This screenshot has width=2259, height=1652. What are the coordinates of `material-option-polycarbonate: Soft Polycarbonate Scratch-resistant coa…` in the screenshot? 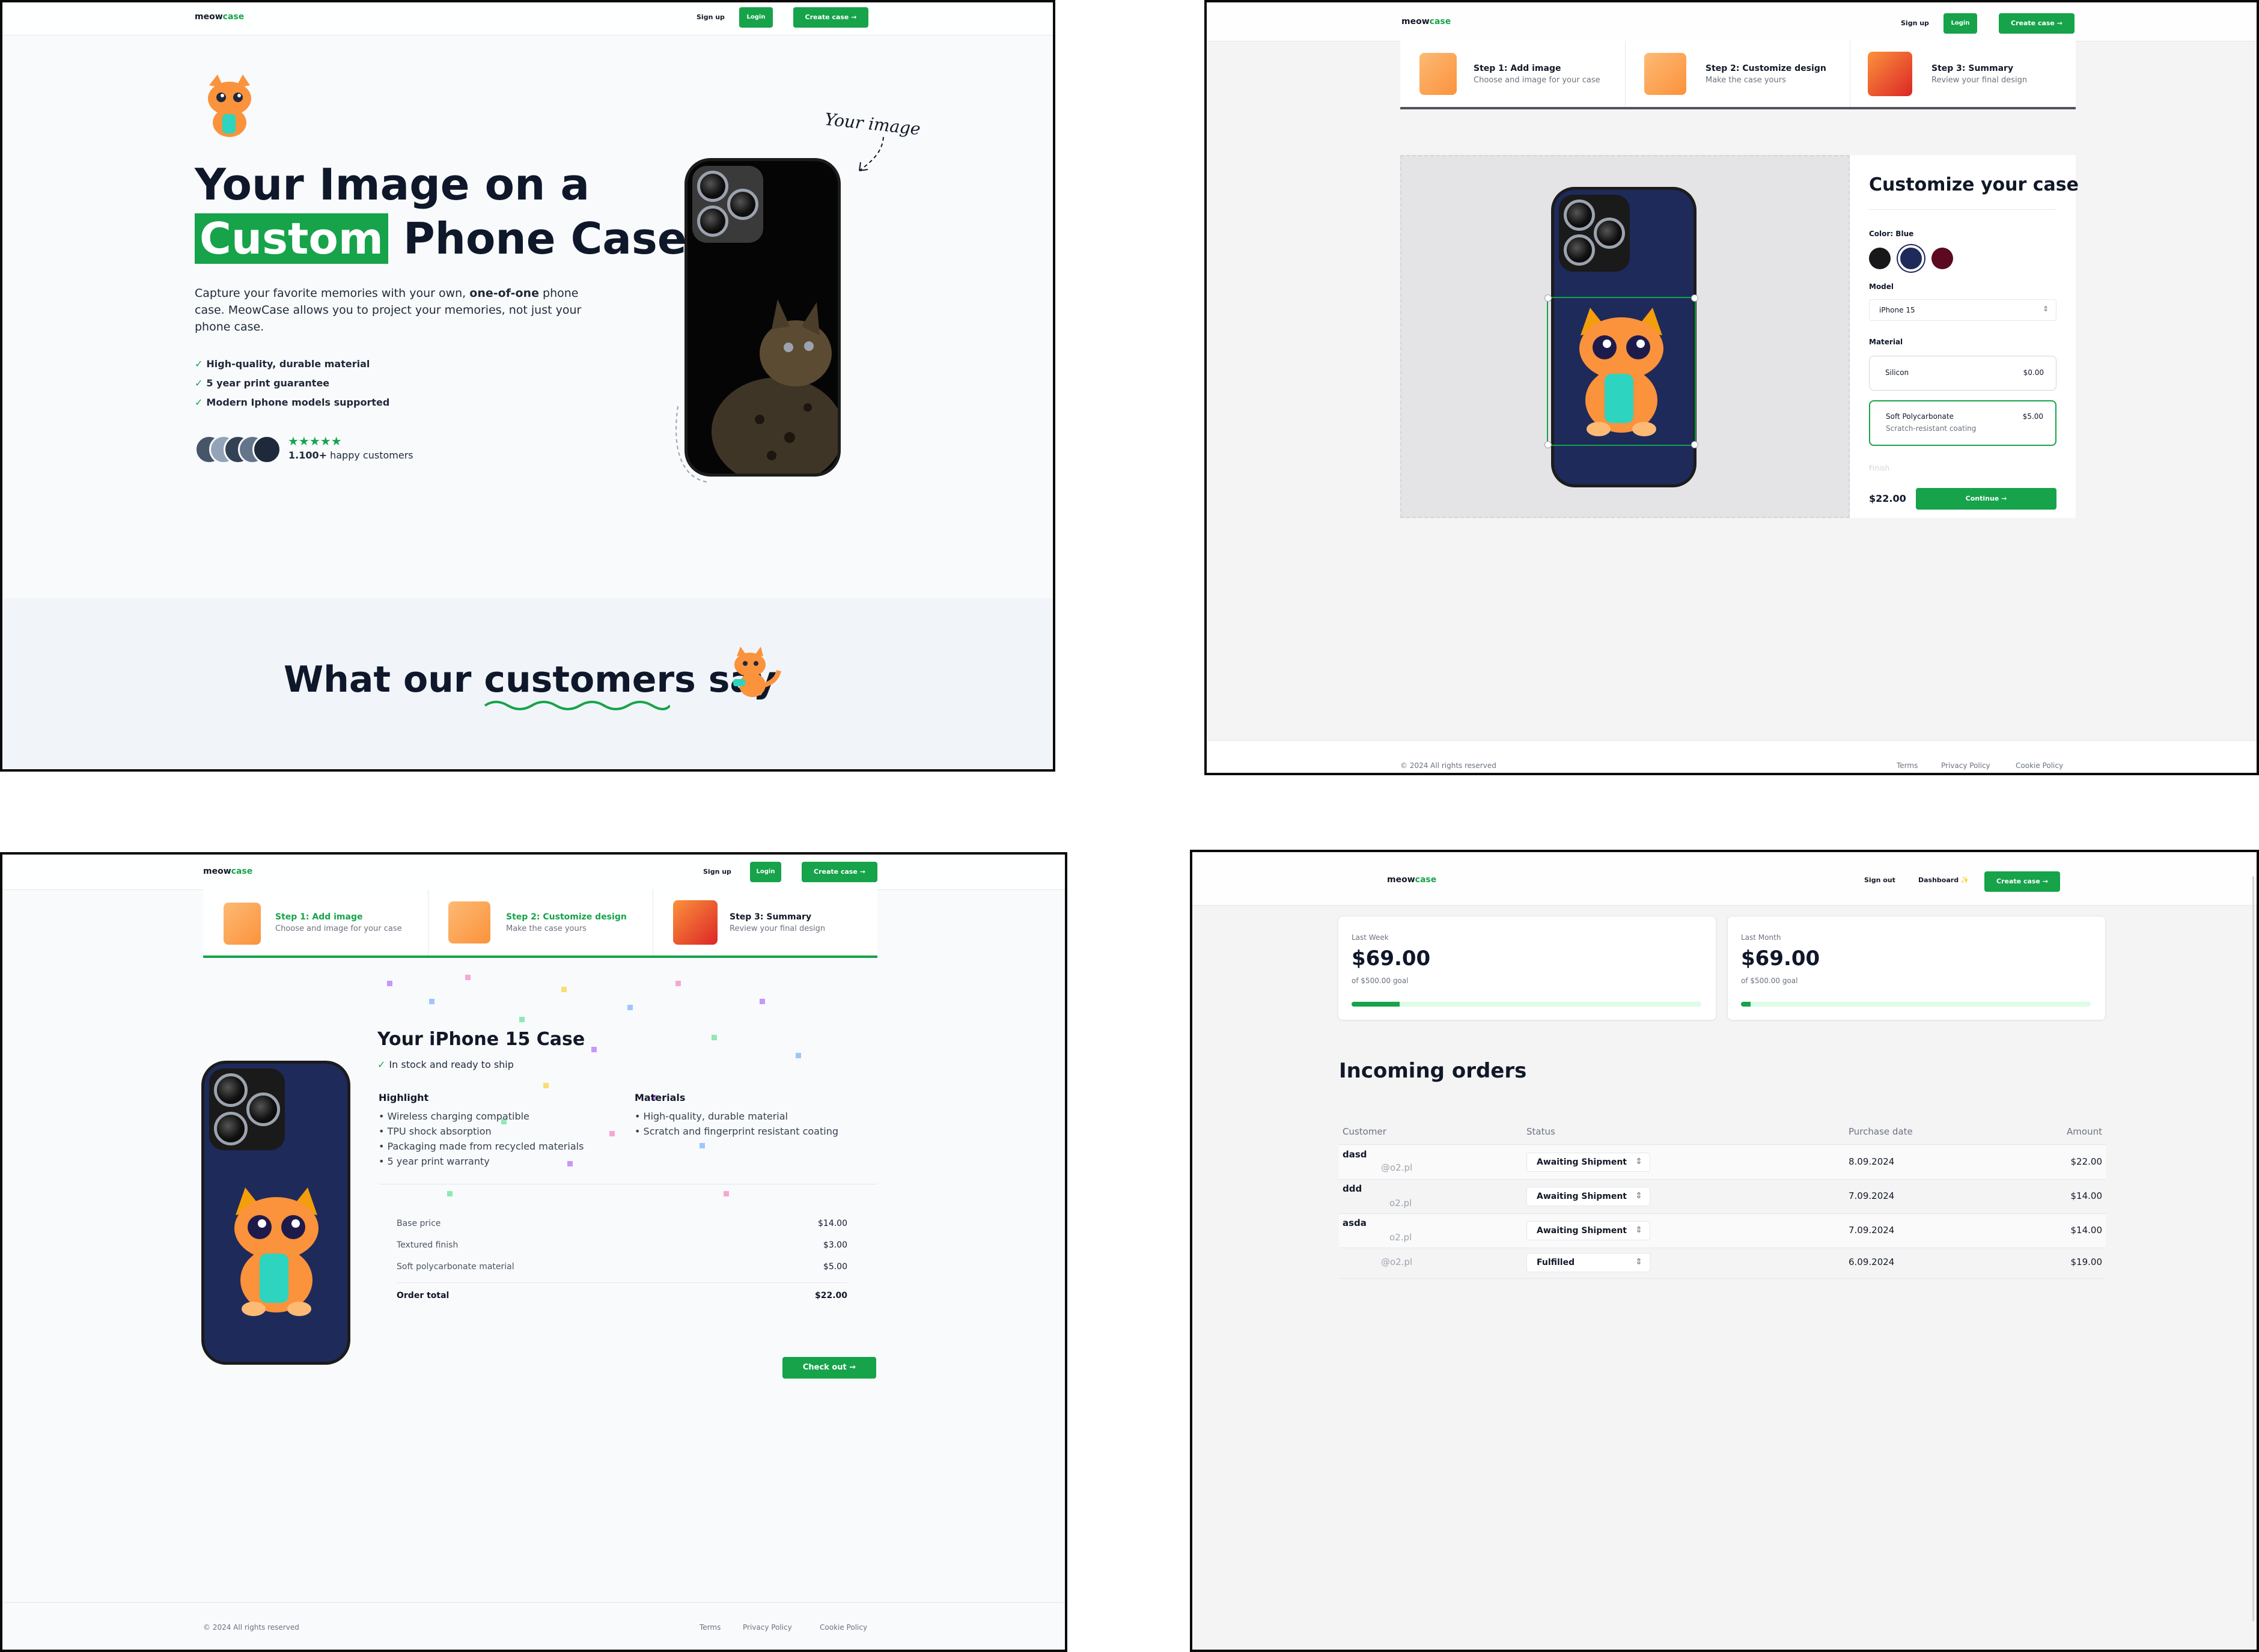 It's located at (1962, 423).